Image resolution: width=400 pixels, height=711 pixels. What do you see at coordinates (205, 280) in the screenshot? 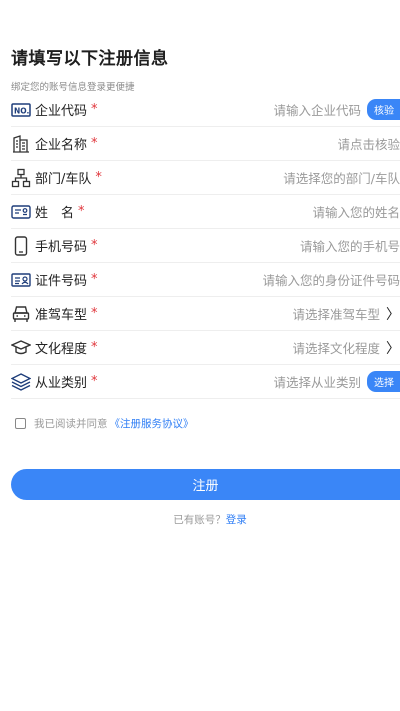
I see `field-id-number: 证件号码 * 请输入您的身份证件号码` at bounding box center [205, 280].